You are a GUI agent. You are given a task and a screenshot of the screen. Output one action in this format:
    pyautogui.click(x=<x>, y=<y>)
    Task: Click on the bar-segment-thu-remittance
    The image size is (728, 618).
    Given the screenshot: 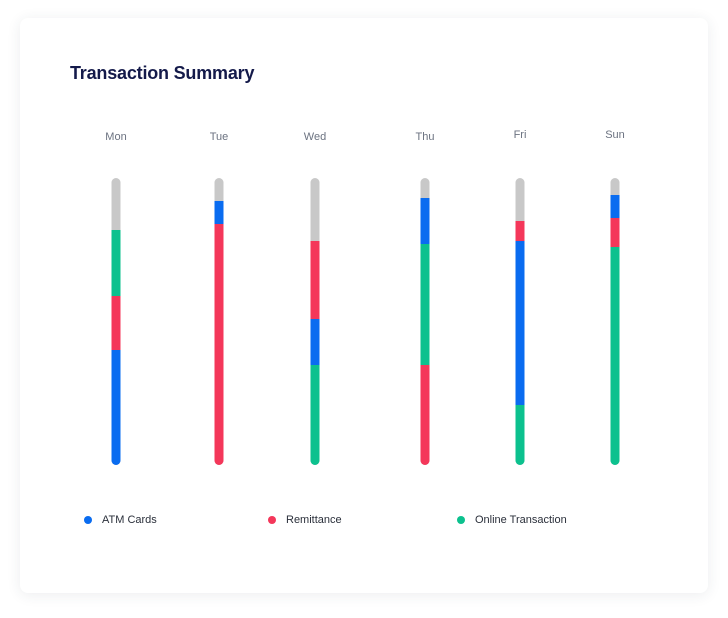 What is the action you would take?
    pyautogui.click(x=425, y=414)
    